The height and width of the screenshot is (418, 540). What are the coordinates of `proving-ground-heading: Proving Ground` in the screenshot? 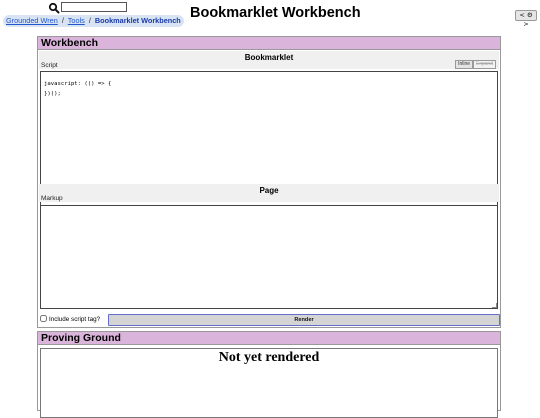 It's located at (269, 338).